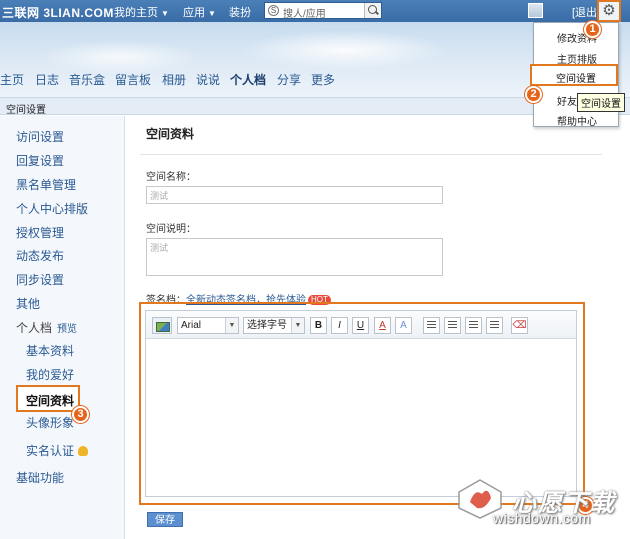 The width and height of the screenshot is (630, 539). What do you see at coordinates (592, 29) in the screenshot?
I see `step-badge-1: 1` at bounding box center [592, 29].